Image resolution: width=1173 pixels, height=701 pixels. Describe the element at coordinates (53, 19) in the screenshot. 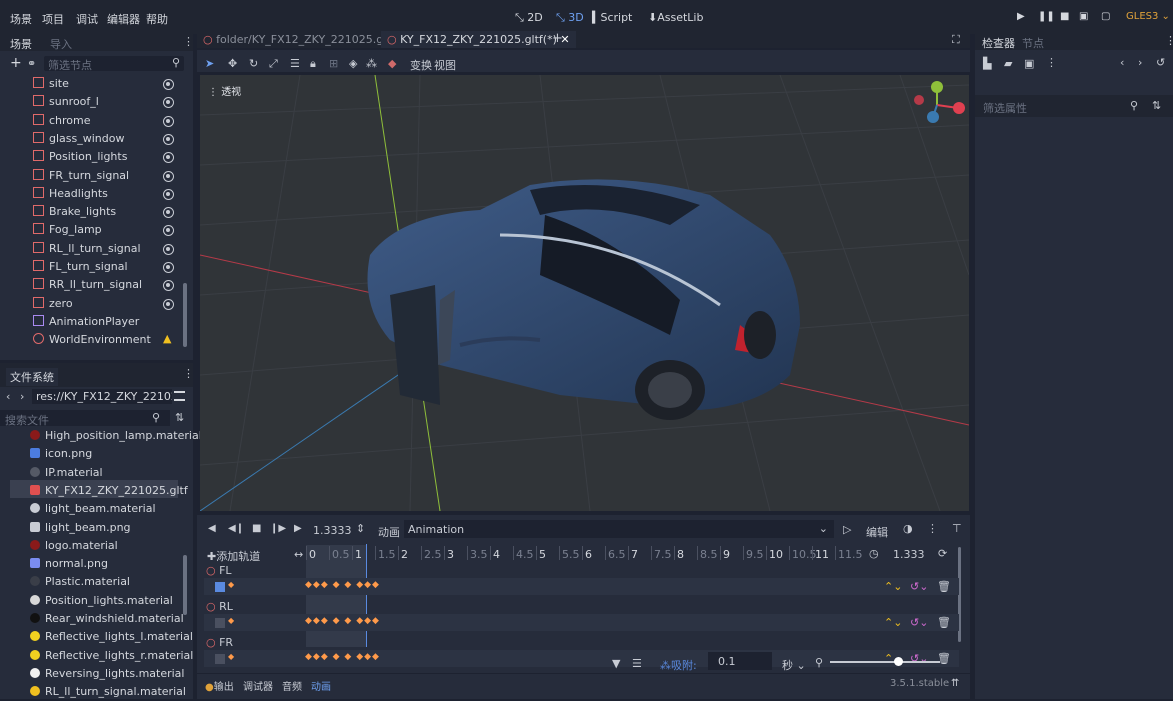

I see `menu-project: 项目` at that location.